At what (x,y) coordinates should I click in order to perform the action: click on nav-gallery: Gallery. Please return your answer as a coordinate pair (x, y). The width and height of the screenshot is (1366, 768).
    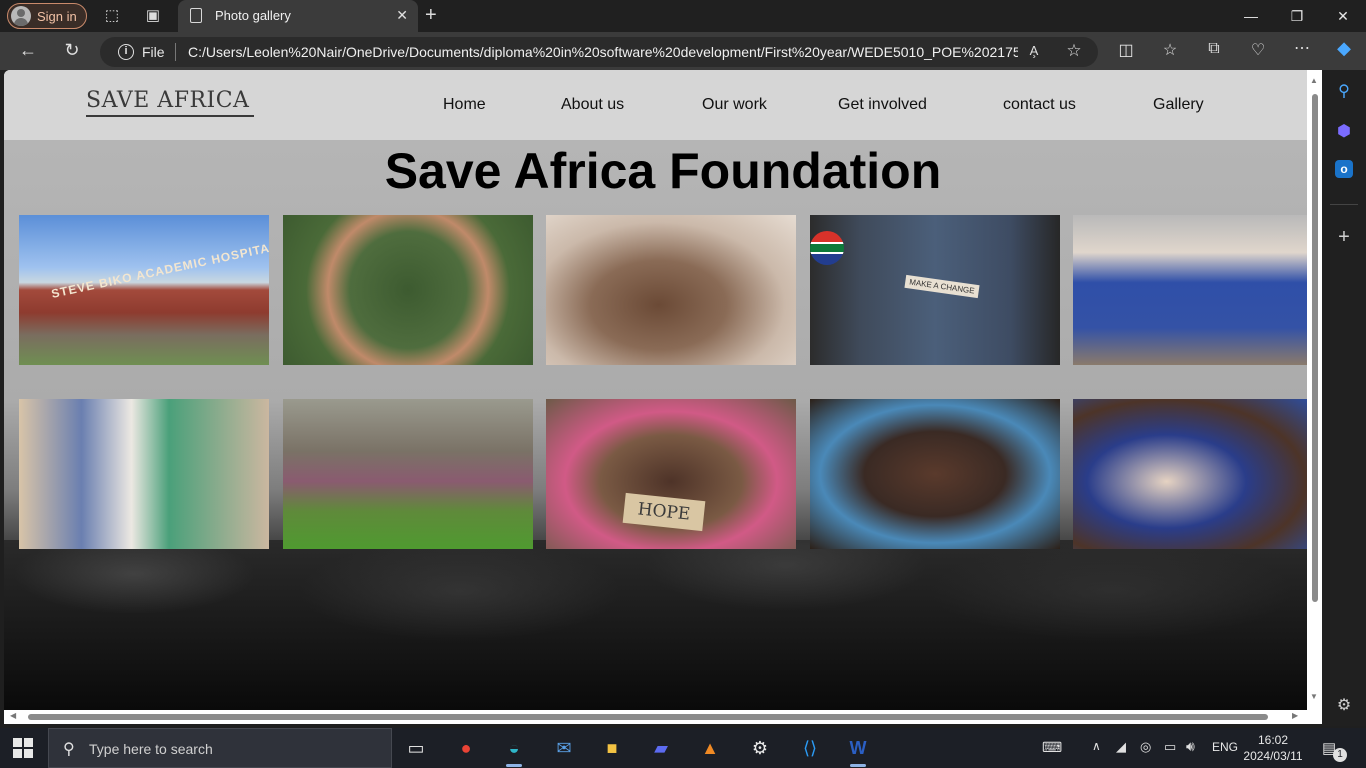
    Looking at the image, I should click on (1178, 105).